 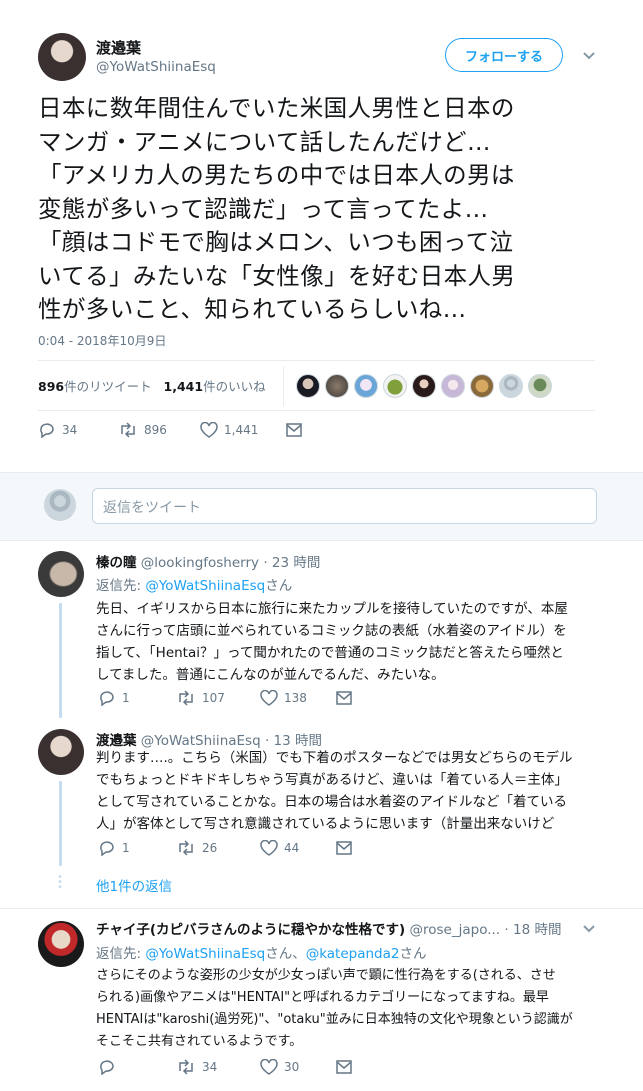 What do you see at coordinates (199, 1041) in the screenshot?
I see `reply-text-line: そこそこ共有されているようです。` at bounding box center [199, 1041].